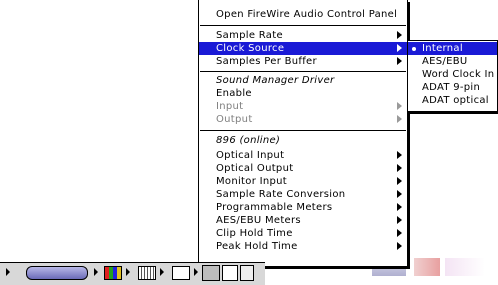 The height and width of the screenshot is (285, 498). Describe the element at coordinates (442, 48) in the screenshot. I see `submenu-item-label: Internal` at that location.